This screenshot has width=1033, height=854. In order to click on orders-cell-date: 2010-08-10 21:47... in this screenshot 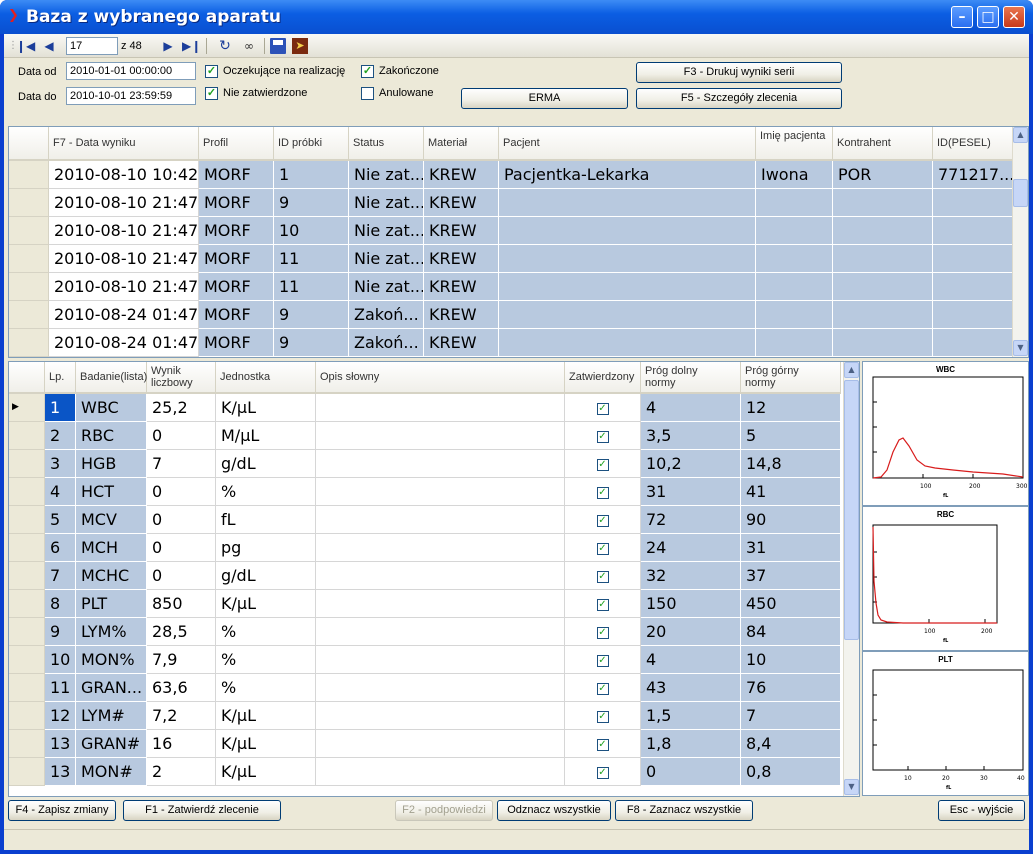, I will do `click(124, 287)`.